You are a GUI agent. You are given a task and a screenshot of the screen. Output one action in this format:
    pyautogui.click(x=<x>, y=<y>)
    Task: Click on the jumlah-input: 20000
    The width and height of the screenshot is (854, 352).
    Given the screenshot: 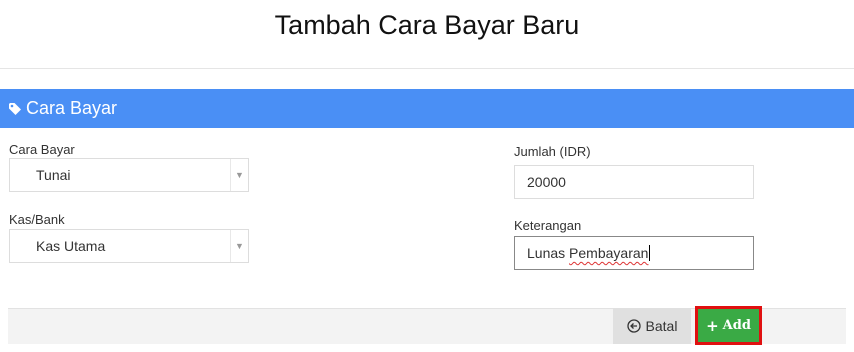 What is the action you would take?
    pyautogui.click(x=634, y=182)
    